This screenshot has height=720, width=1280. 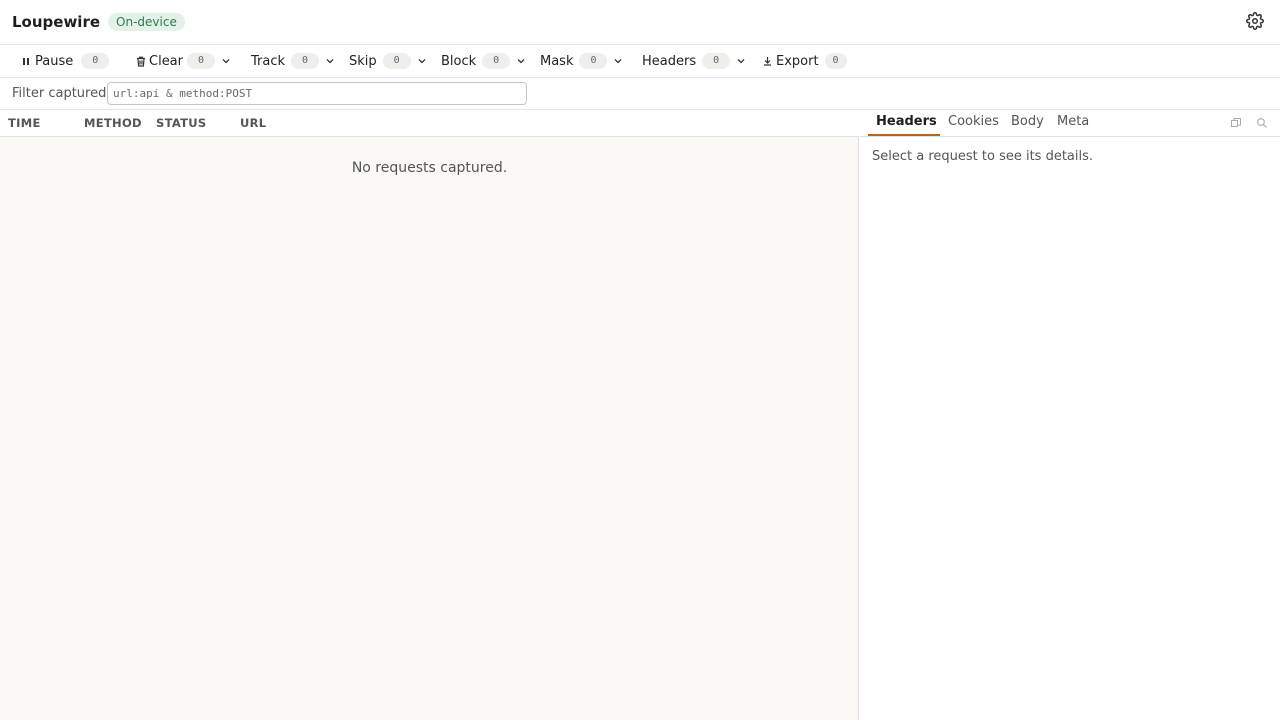 I want to click on clear-label: Clear, so click(x=166, y=61).